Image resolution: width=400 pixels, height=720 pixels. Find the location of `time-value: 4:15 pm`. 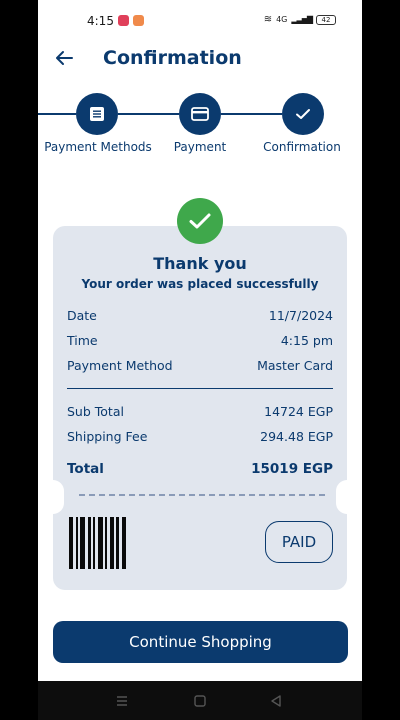

time-value: 4:15 pm is located at coordinates (306, 340).